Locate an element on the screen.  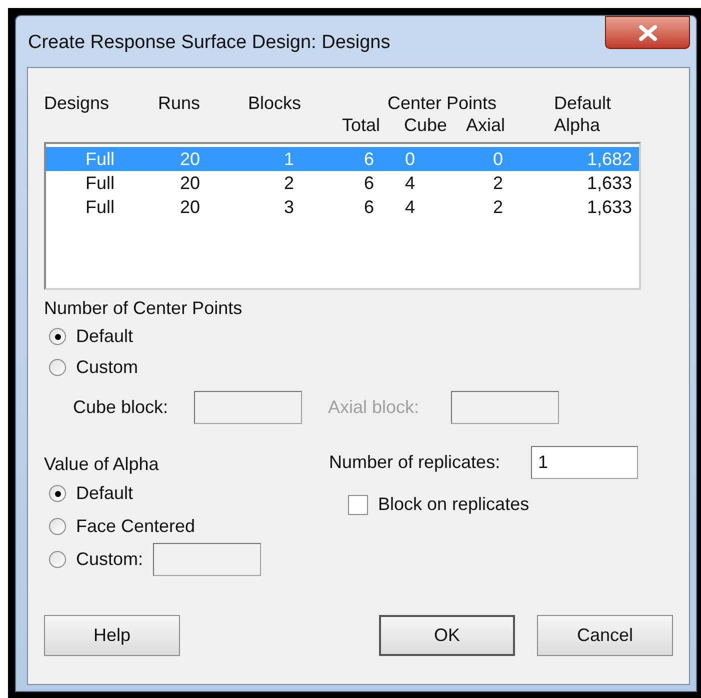
radio-label: Custom is located at coordinates (107, 367).